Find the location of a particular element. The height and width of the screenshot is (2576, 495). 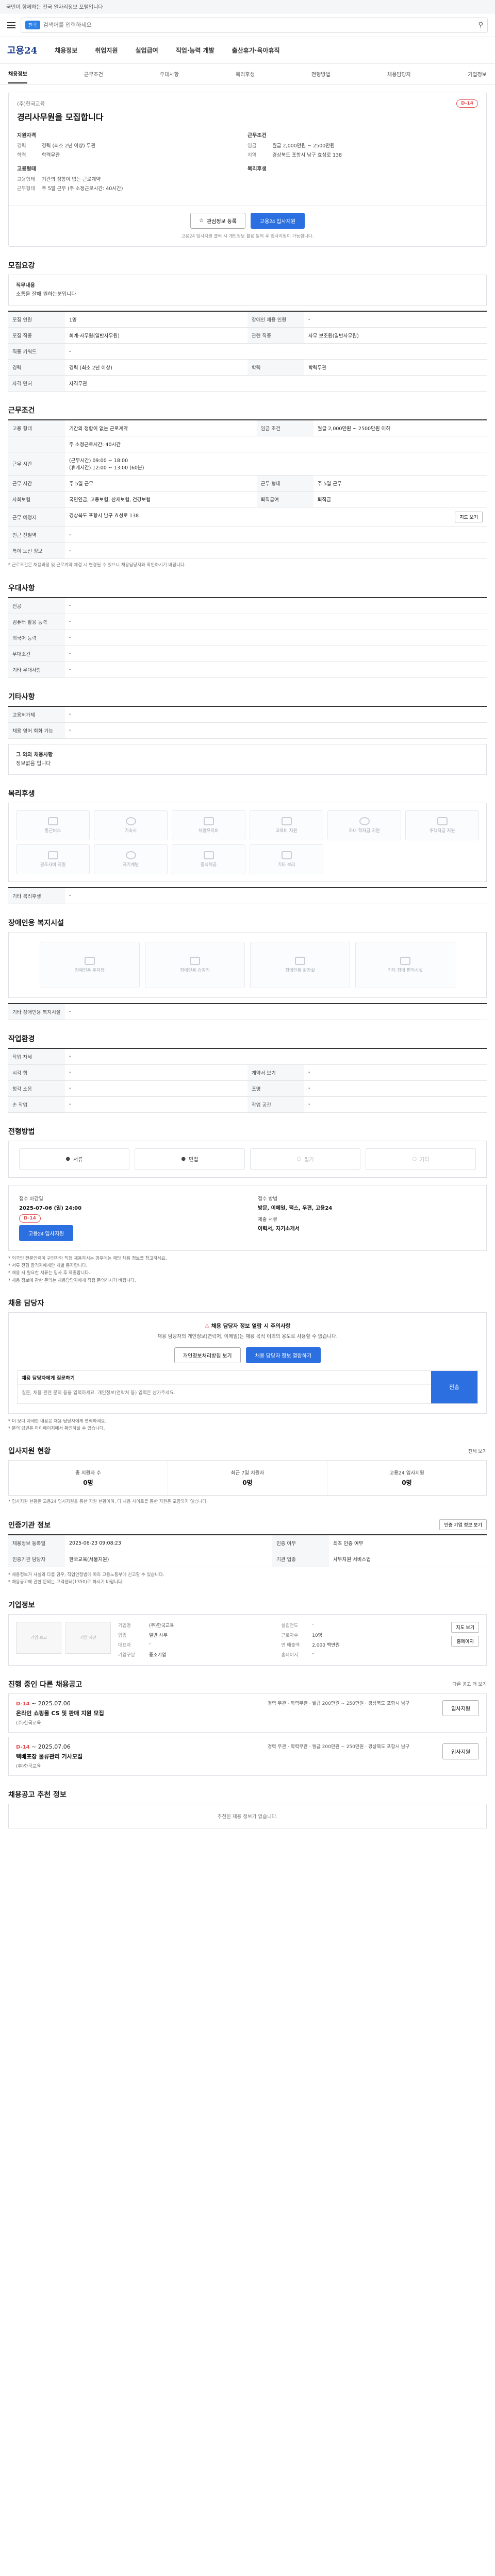

nav-parental-leave: 출산휴가·육아휴직 is located at coordinates (256, 51).